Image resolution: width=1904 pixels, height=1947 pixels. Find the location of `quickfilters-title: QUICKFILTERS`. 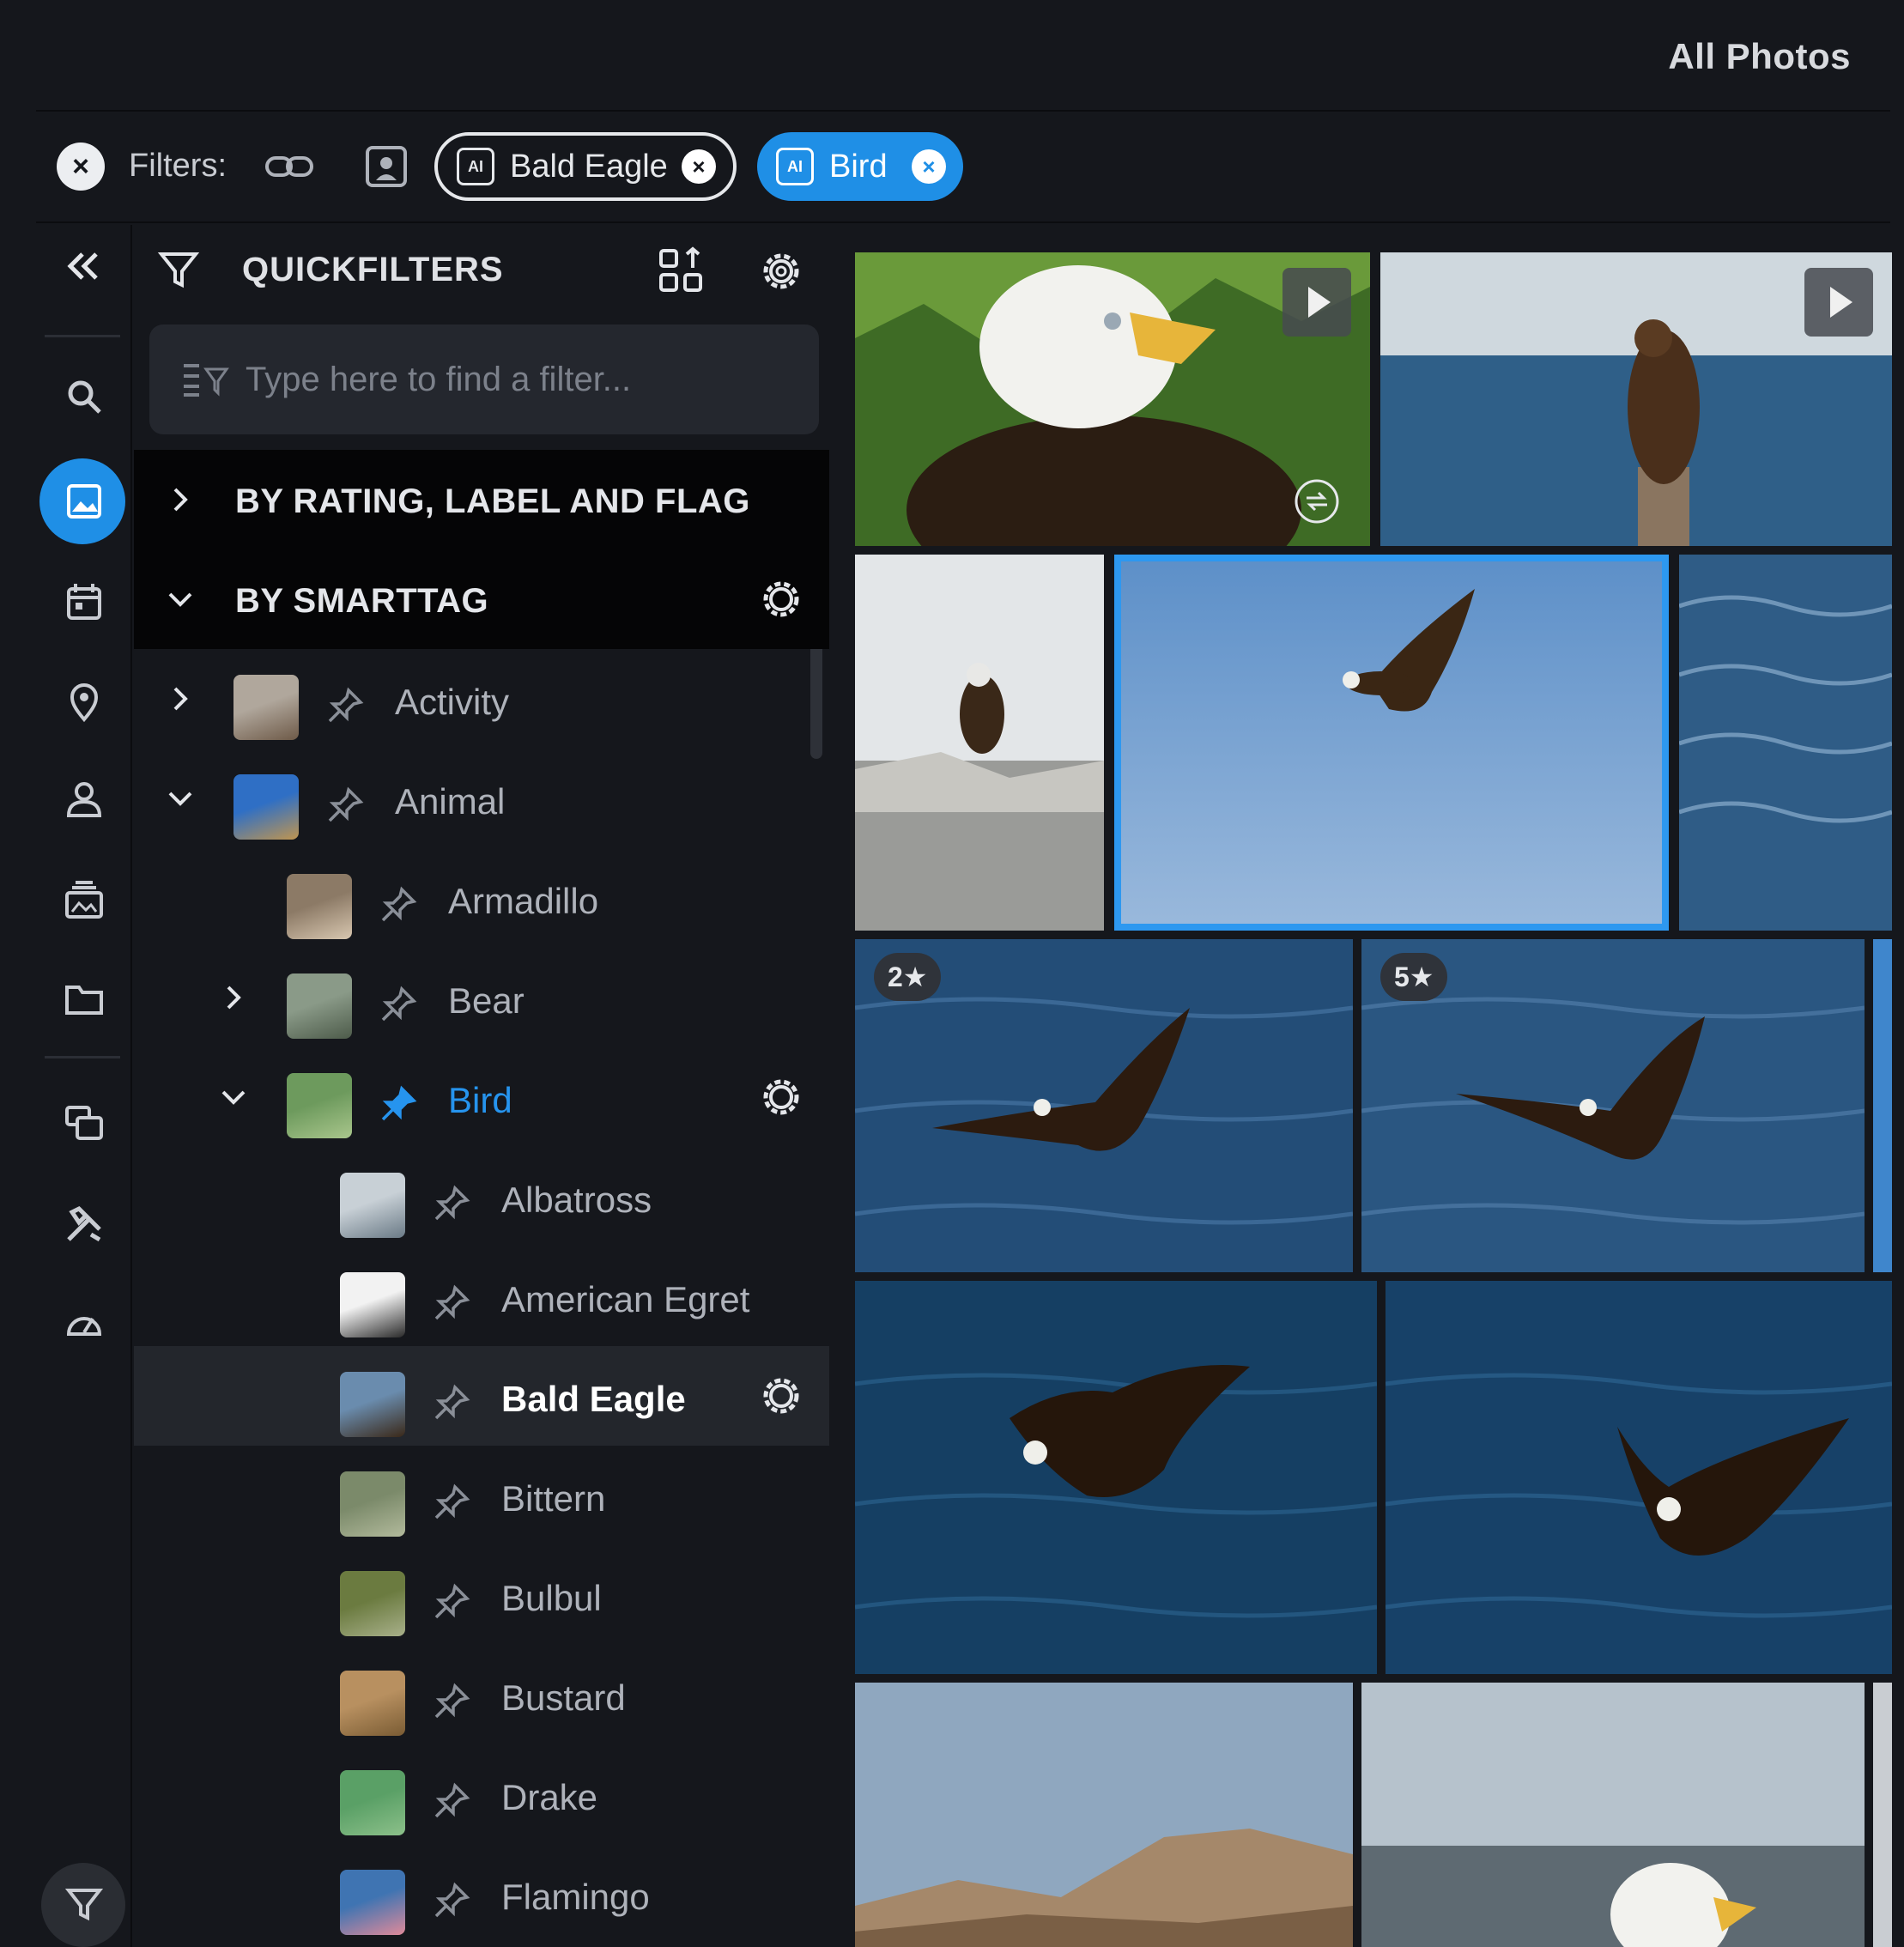

quickfilters-title: QUICKFILTERS is located at coordinates (373, 269).